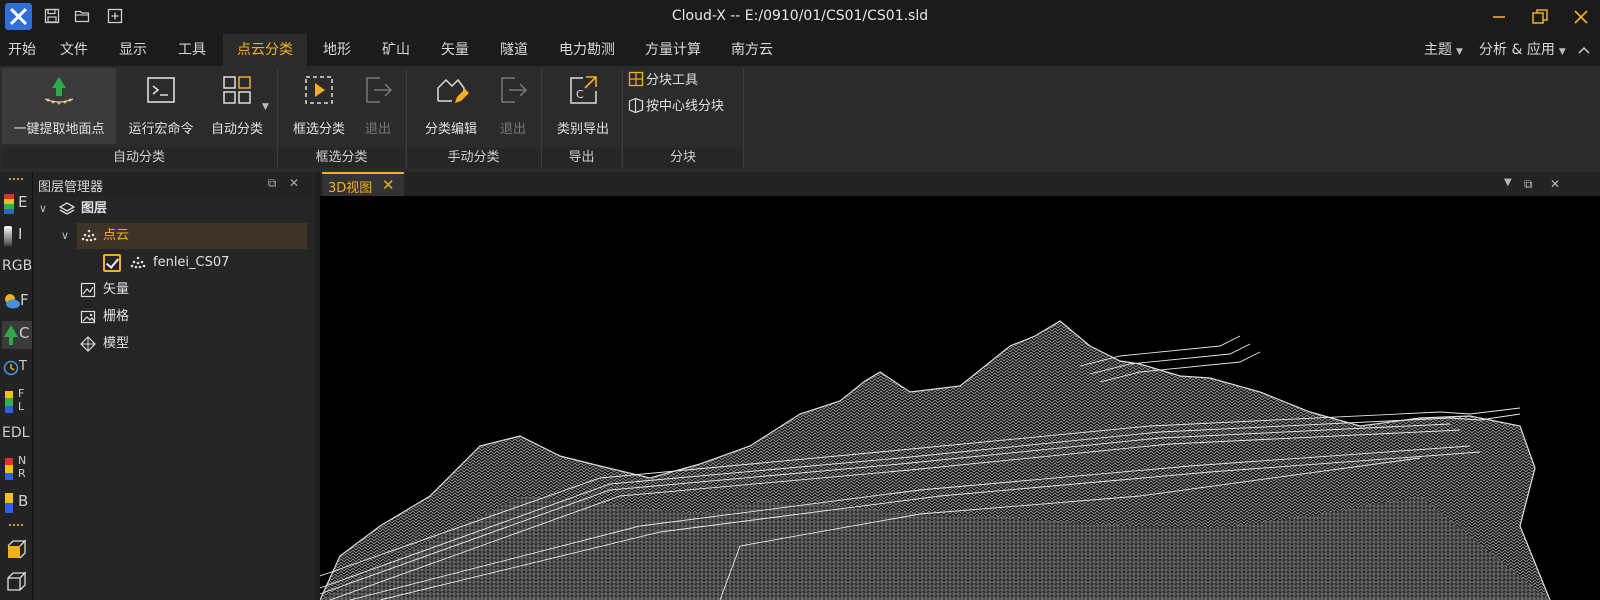 This screenshot has height=600, width=1600. What do you see at coordinates (59, 106) in the screenshot?
I see `extract-ground-button: 一键提取地面点` at bounding box center [59, 106].